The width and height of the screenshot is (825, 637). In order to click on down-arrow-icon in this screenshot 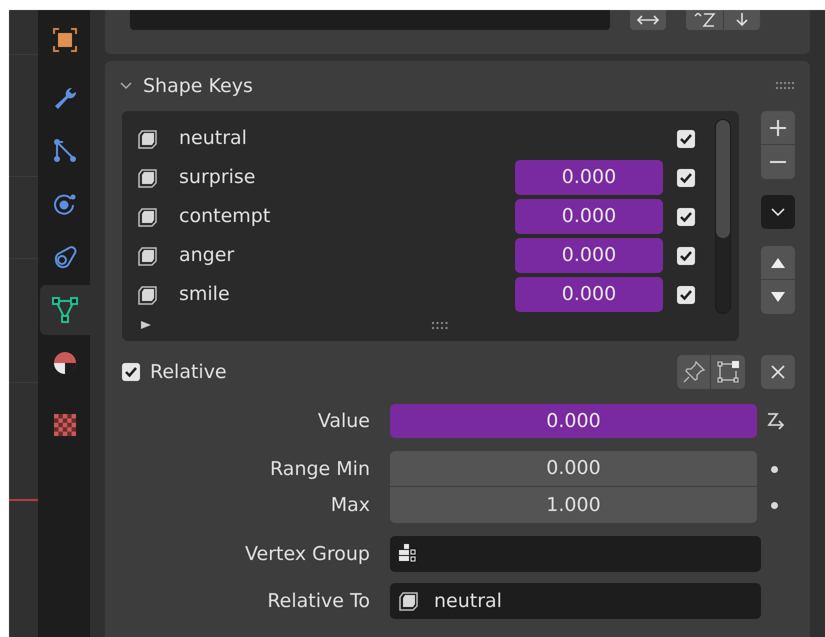, I will do `click(742, 20)`.